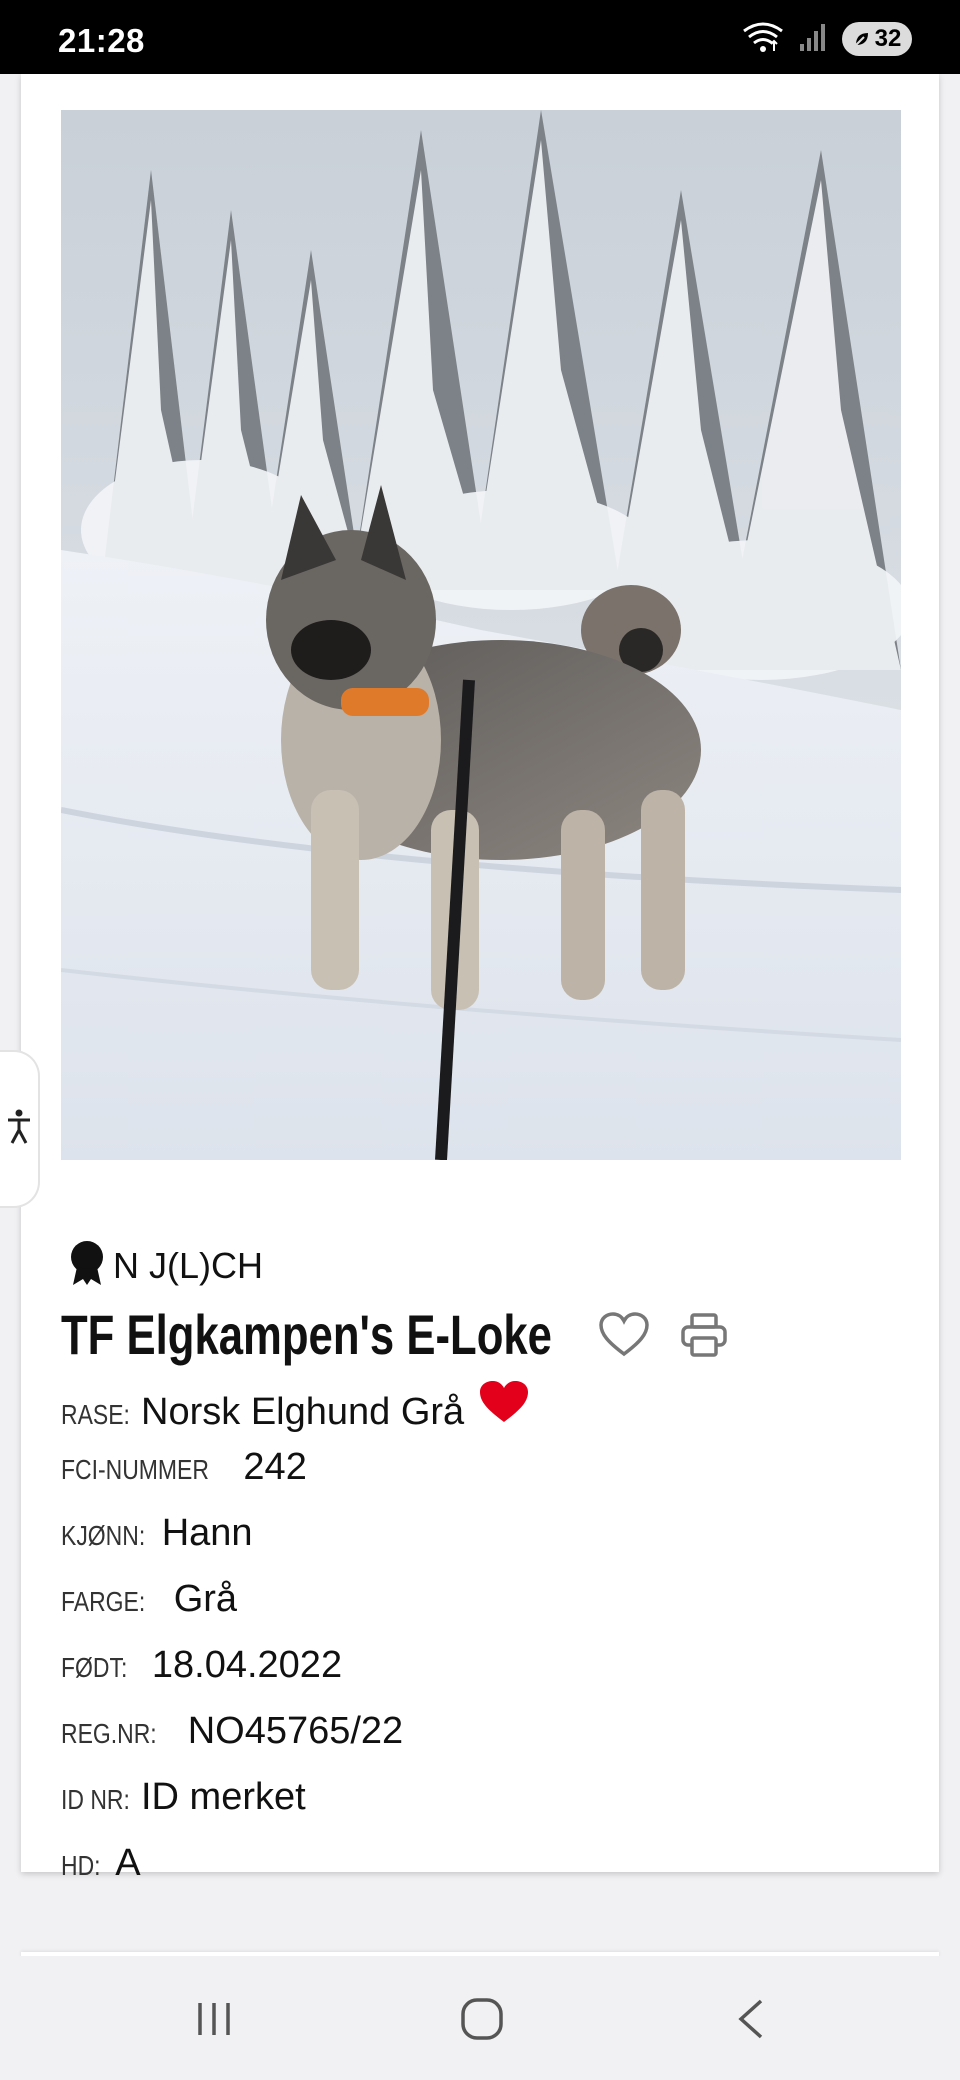 This screenshot has height=2080, width=960. I want to click on system-nav-bar, so click(480, 2018).